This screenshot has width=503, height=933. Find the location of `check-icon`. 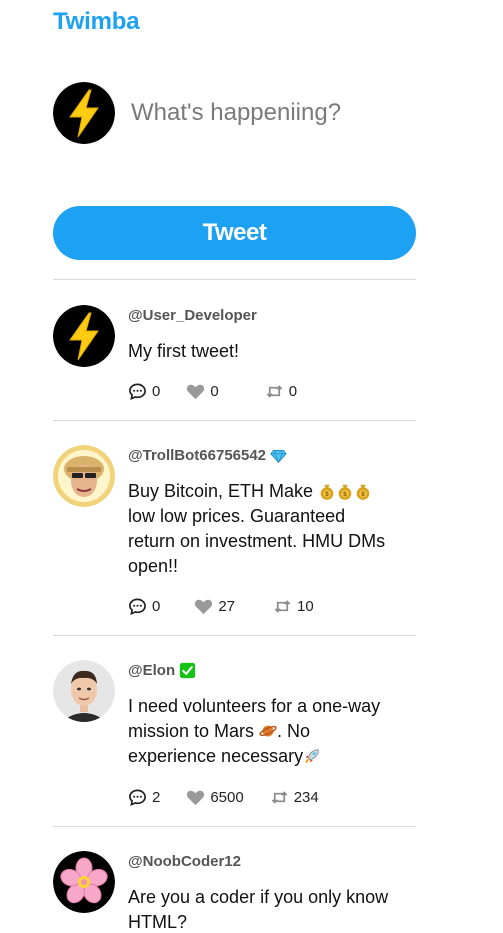

check-icon is located at coordinates (187, 670).